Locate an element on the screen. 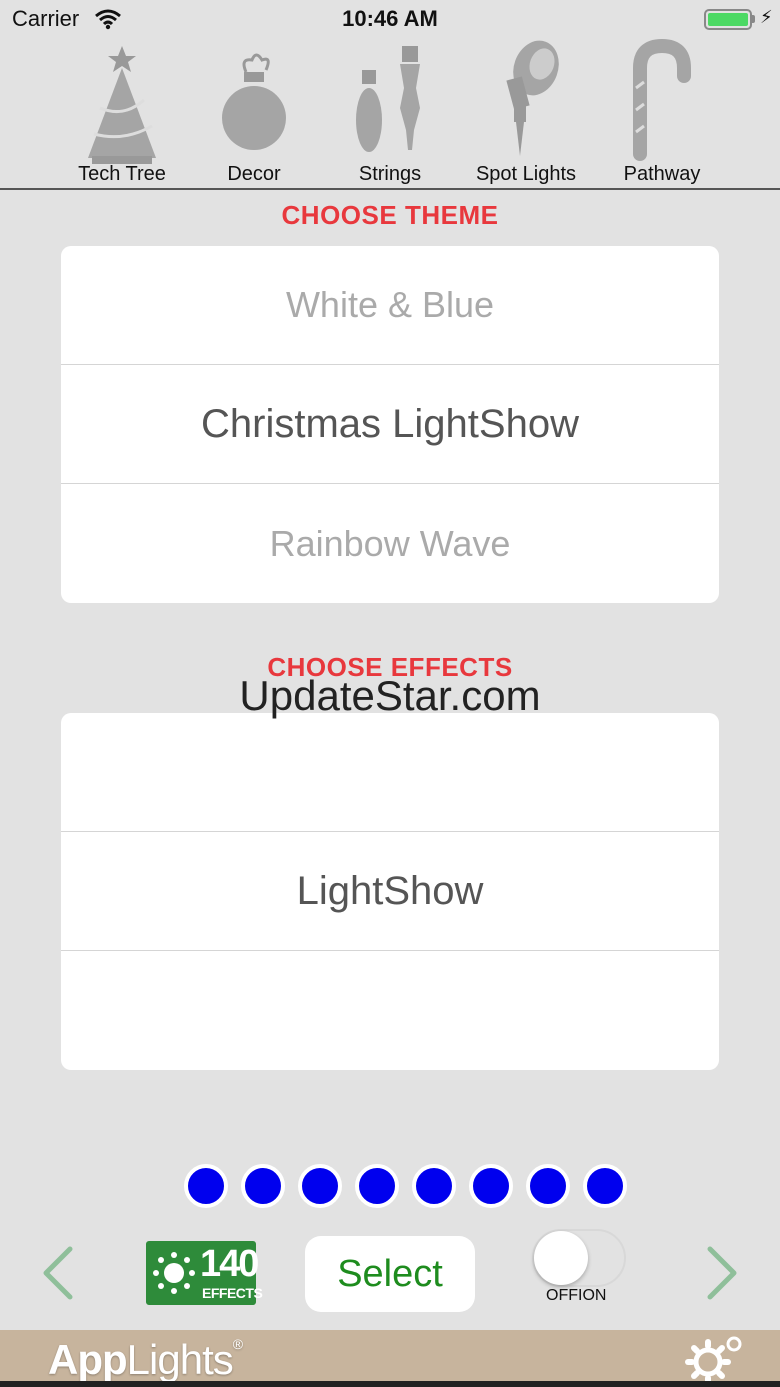  toggle-knob is located at coordinates (561, 1258).